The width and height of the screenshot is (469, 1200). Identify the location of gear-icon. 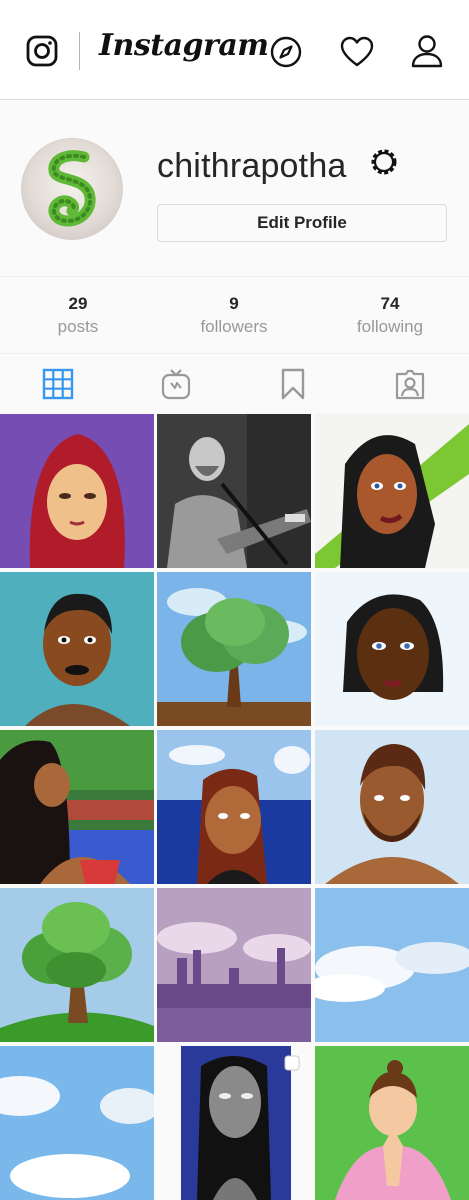
(384, 162).